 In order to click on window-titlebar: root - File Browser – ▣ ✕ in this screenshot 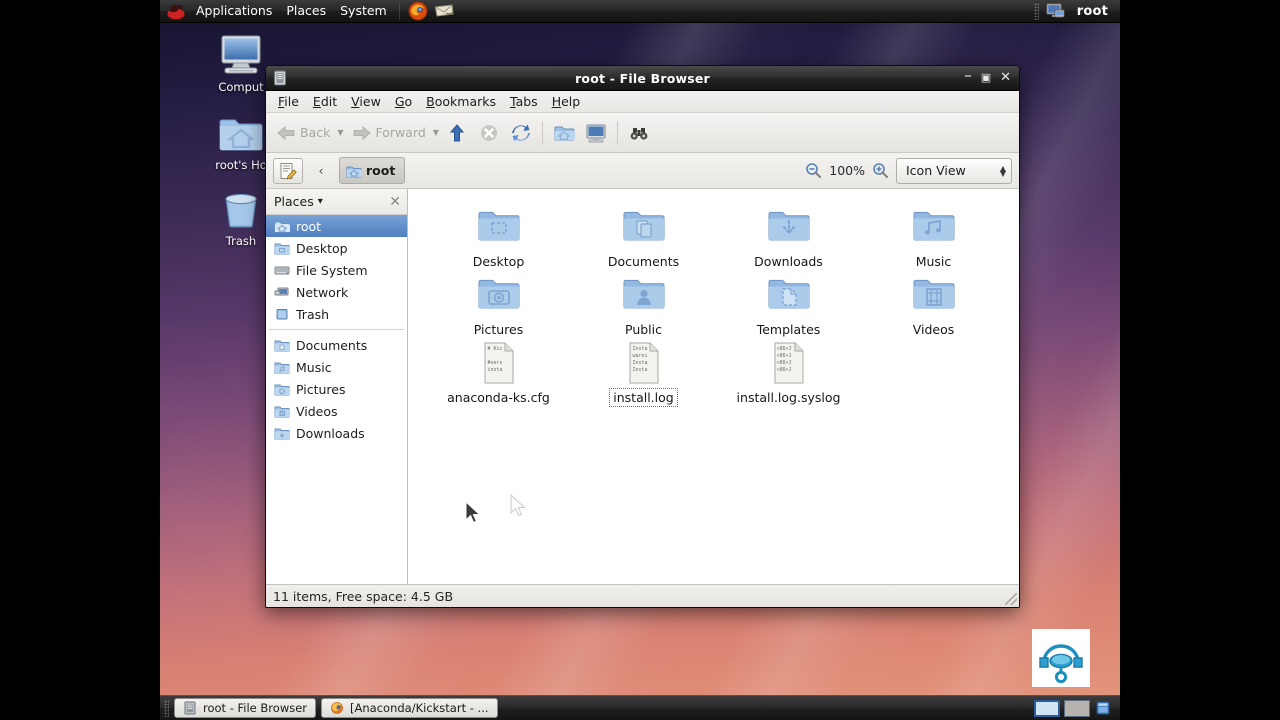, I will do `click(642, 78)`.